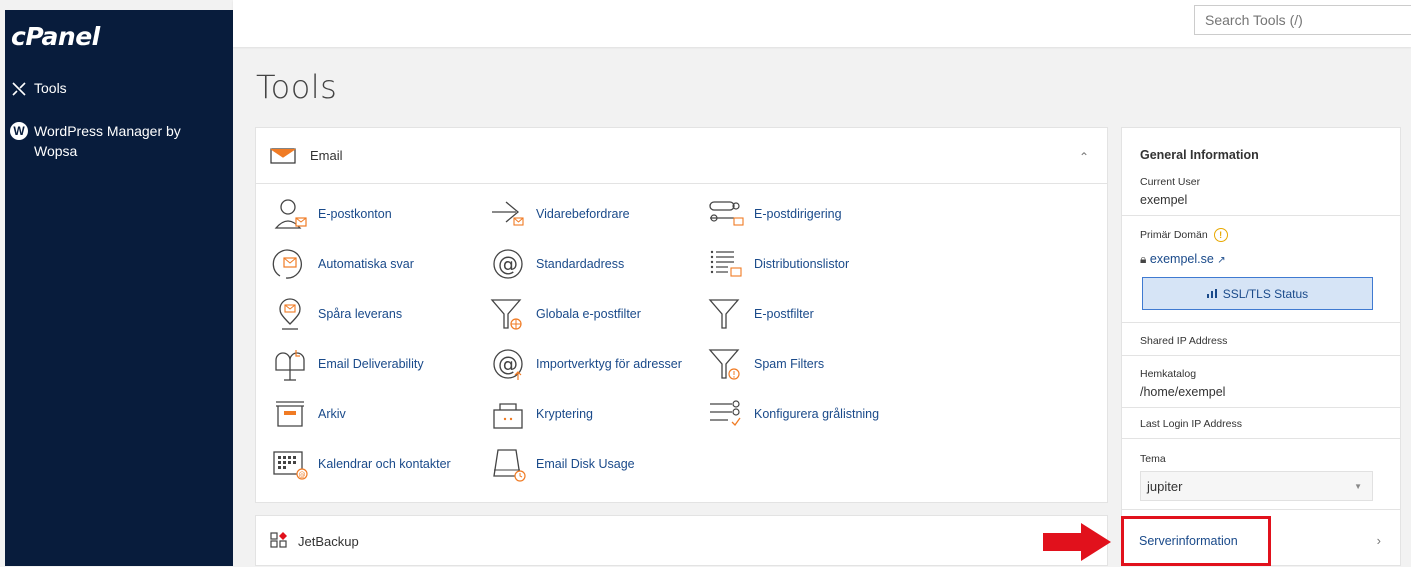 This screenshot has width=1411, height=567. I want to click on primary-domain-link: exempel.se, so click(1182, 259).